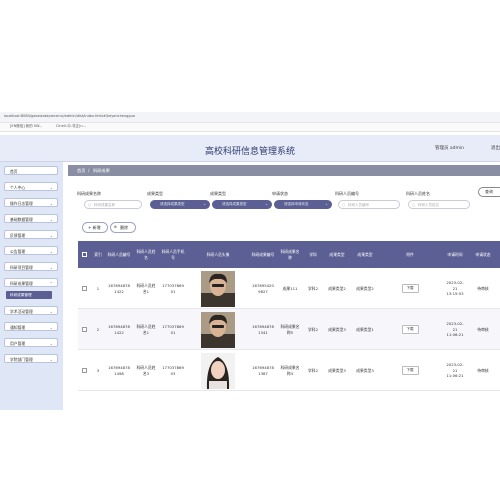  I want to click on th-avatar: 科研人员头像, so click(218, 254).